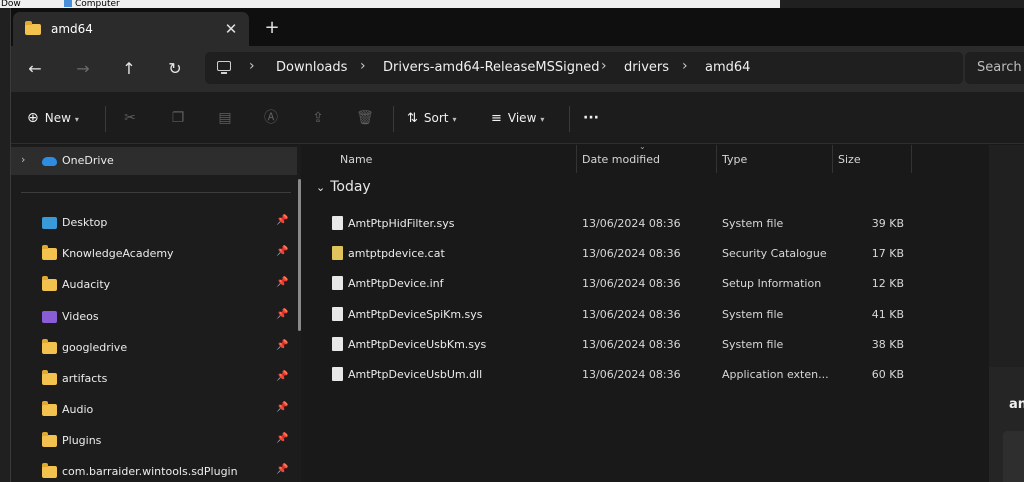  What do you see at coordinates (318, 118) in the screenshot?
I see `share-icon: ⇪` at bounding box center [318, 118].